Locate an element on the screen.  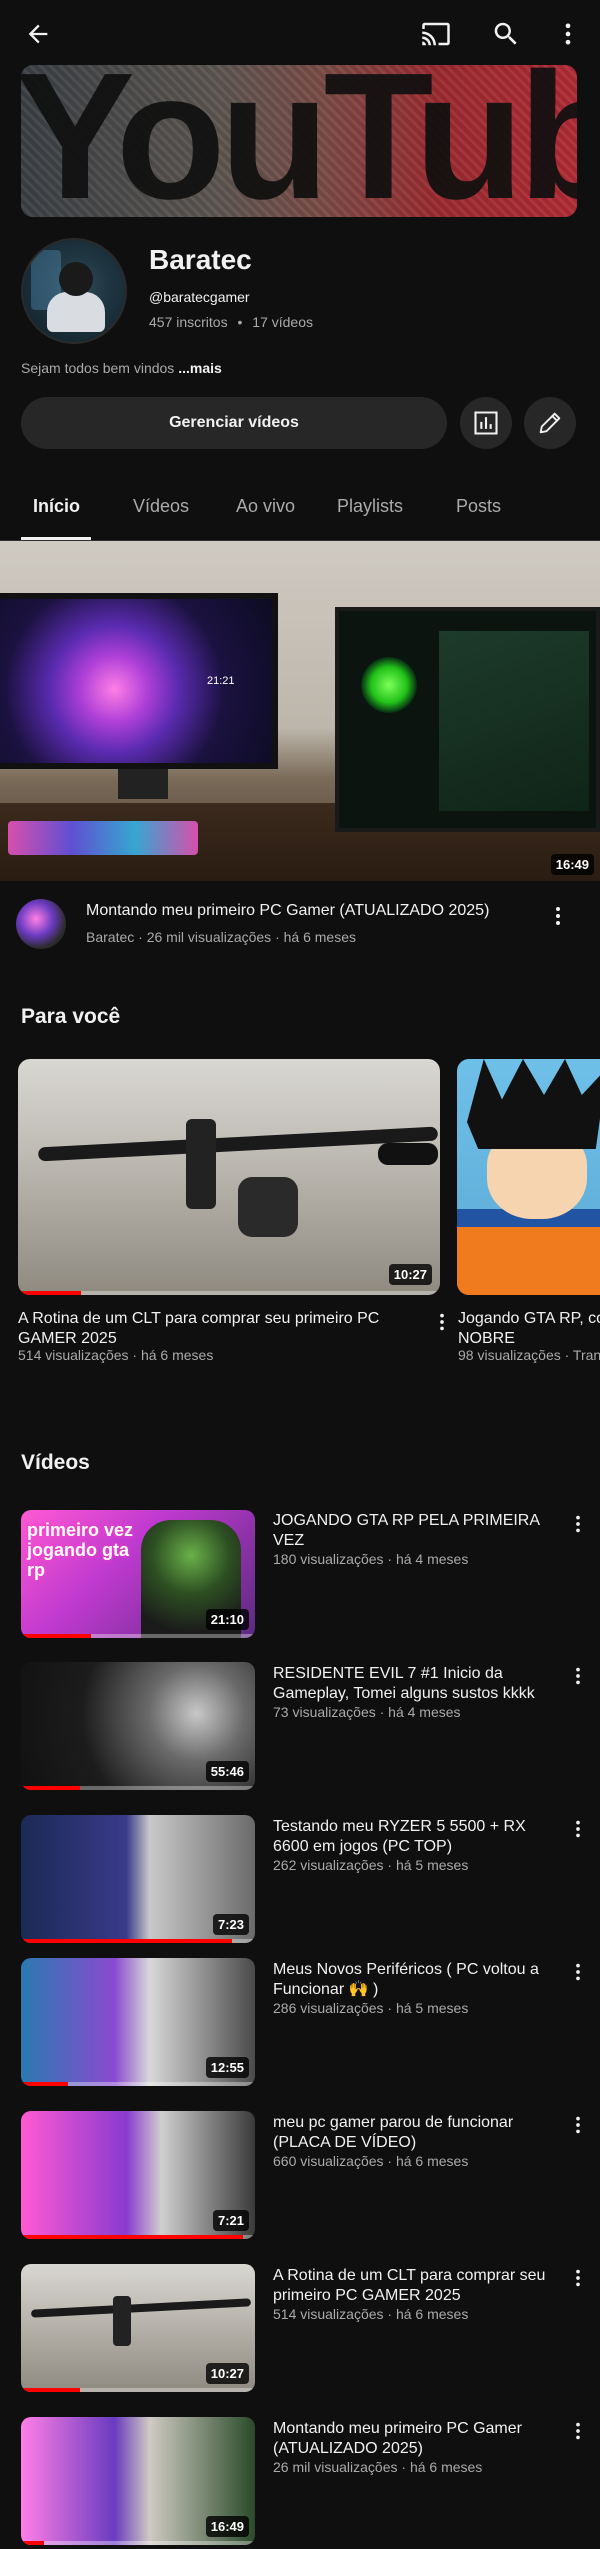
tab-videos: Vídeos is located at coordinates (161, 506).